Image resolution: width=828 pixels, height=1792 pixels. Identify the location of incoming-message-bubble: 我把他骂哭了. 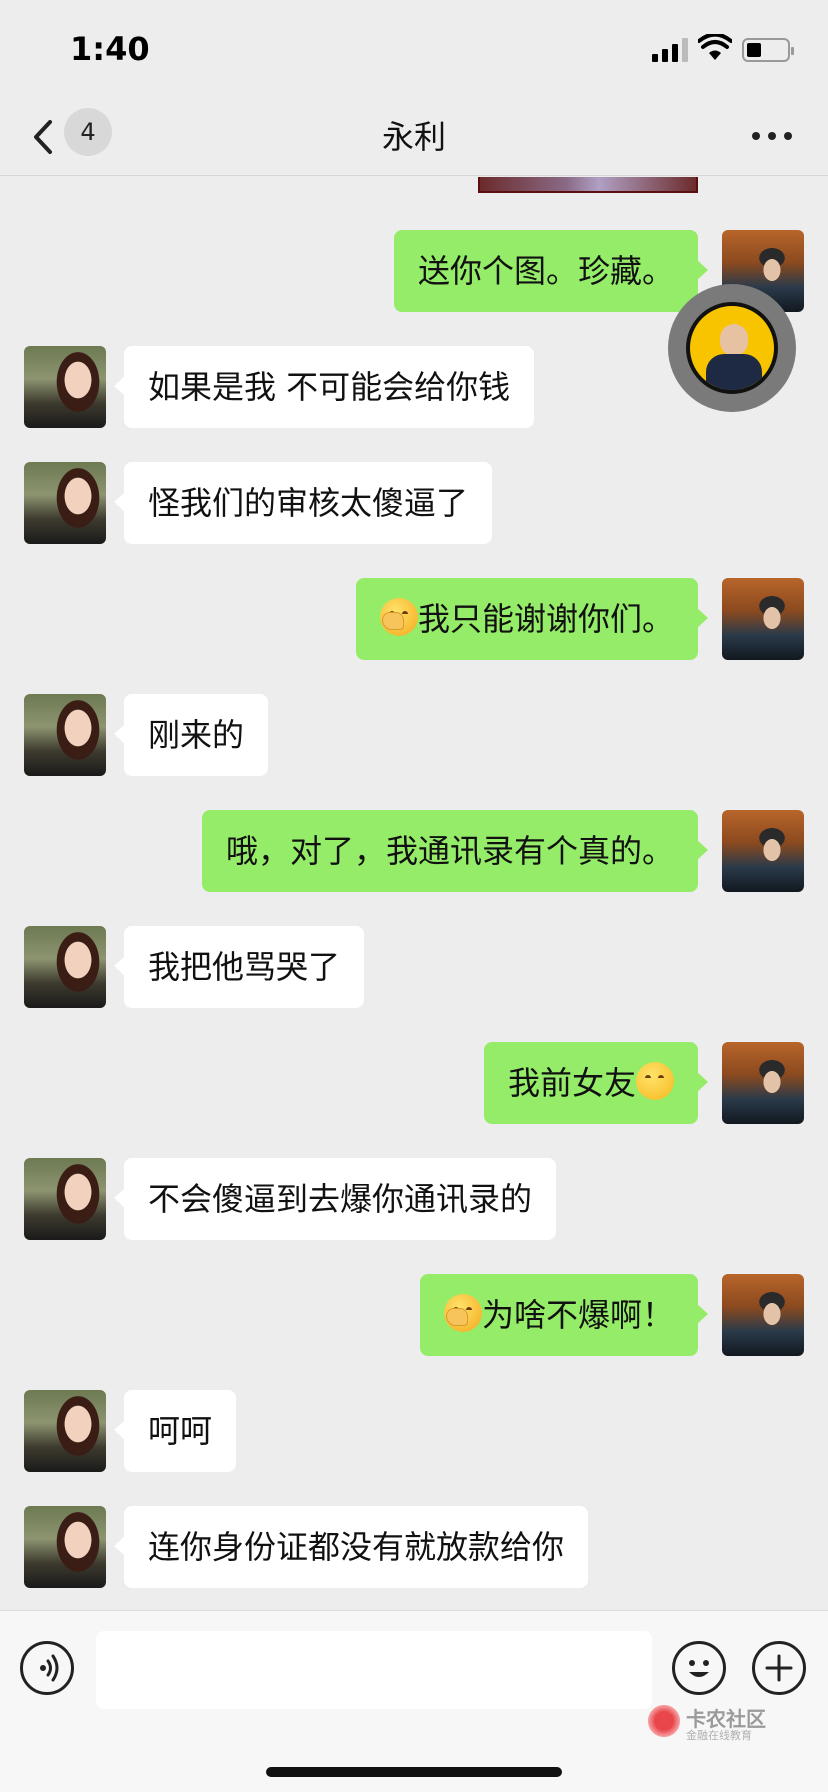
(239, 967).